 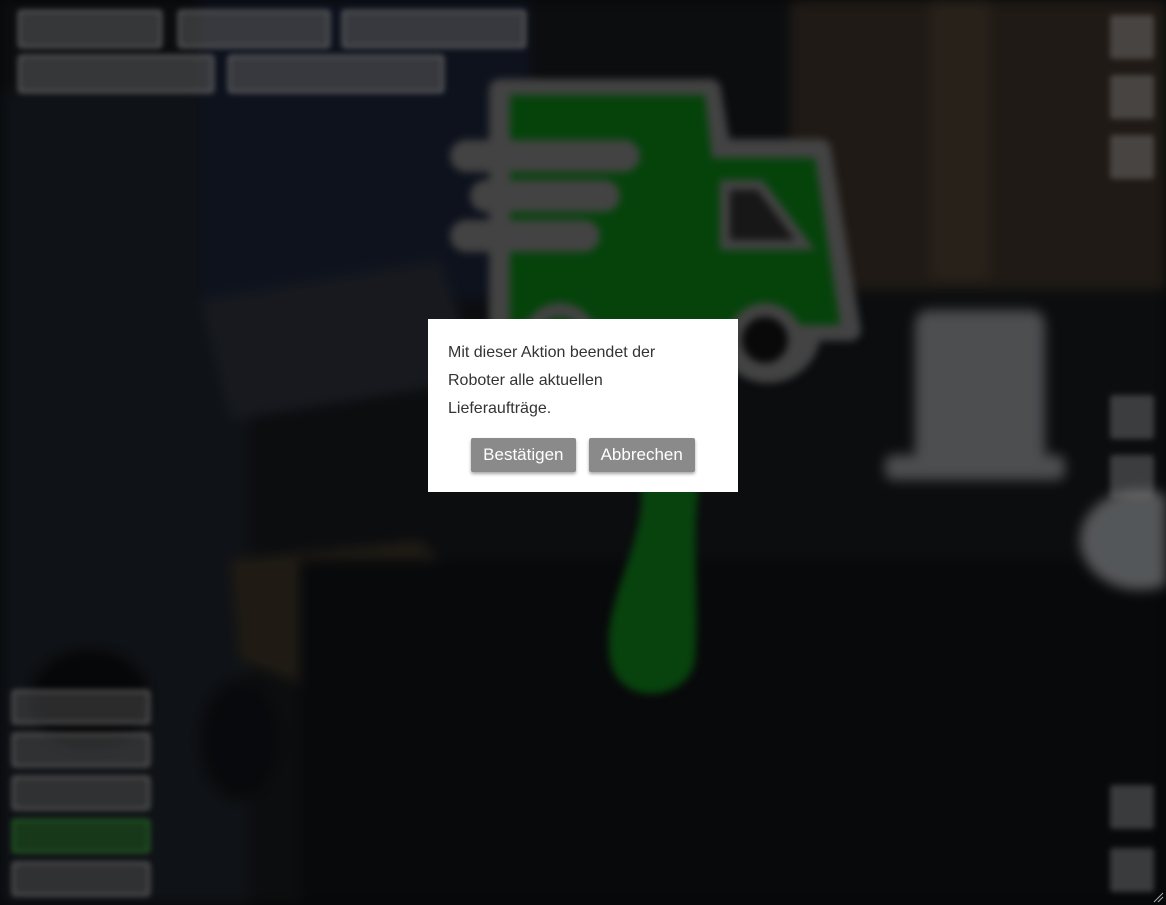 I want to click on dialog-actions: Bestätigen Abbrechen, so click(x=583, y=455).